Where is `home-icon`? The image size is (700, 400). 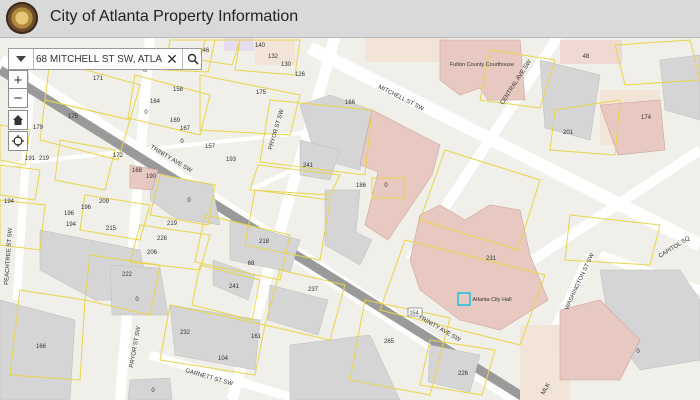
home-icon is located at coordinates (18, 120).